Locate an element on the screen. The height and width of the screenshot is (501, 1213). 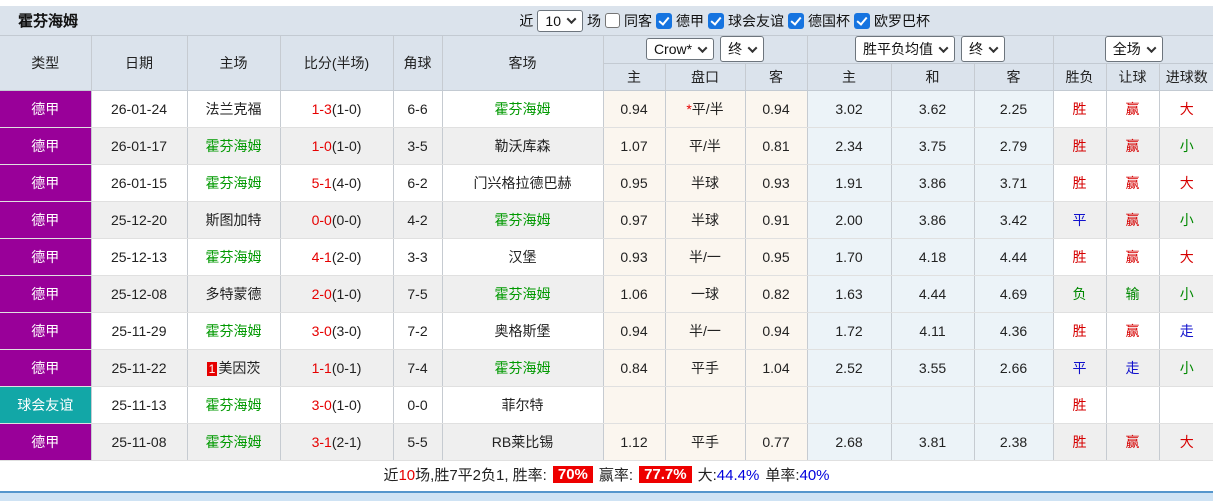
handicap-rate-badge: 77.7% is located at coordinates (665, 474).